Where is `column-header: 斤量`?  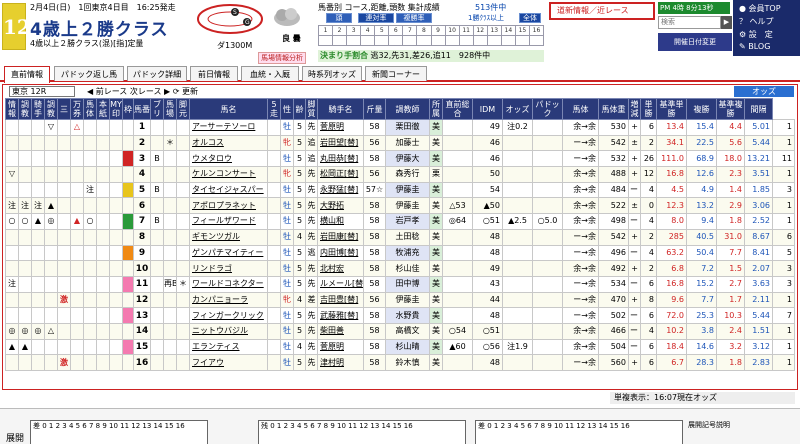
column-header: 斤量 is located at coordinates (374, 109).